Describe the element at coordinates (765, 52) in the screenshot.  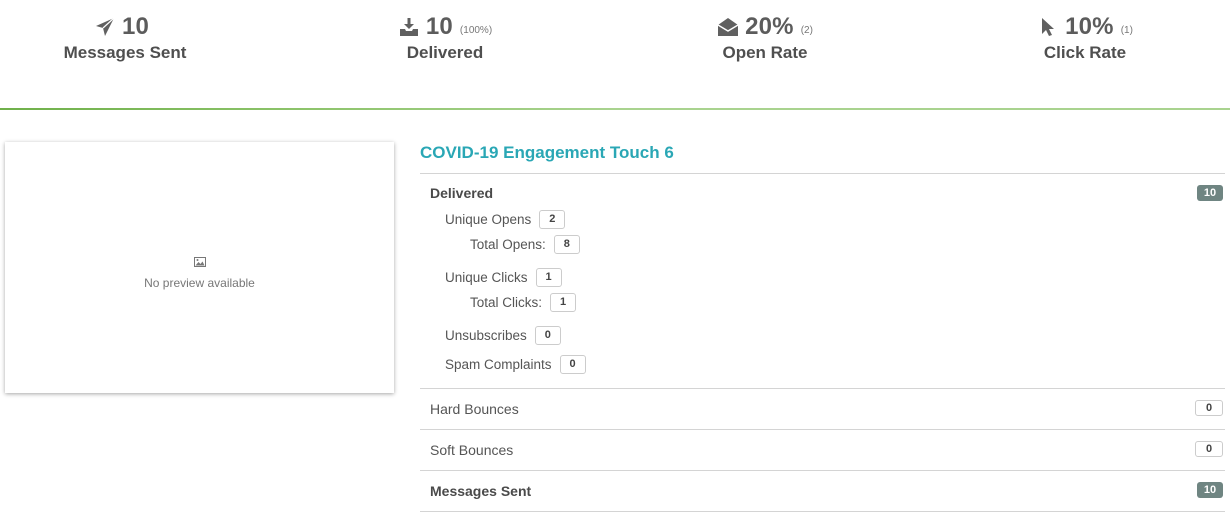
I see `stat-label: Open Rate` at that location.